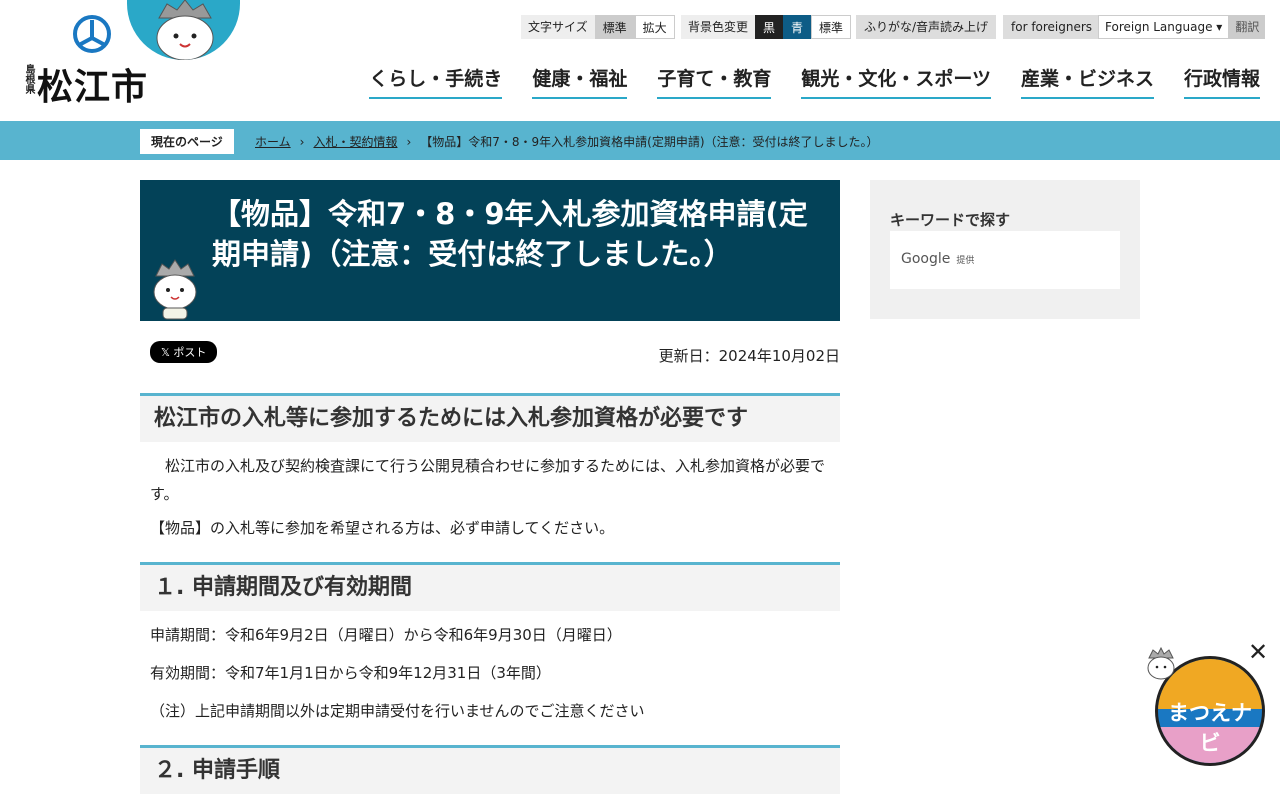  Describe the element at coordinates (28, 79) in the screenshot. I see `logo-prefecture: 島根県` at that location.